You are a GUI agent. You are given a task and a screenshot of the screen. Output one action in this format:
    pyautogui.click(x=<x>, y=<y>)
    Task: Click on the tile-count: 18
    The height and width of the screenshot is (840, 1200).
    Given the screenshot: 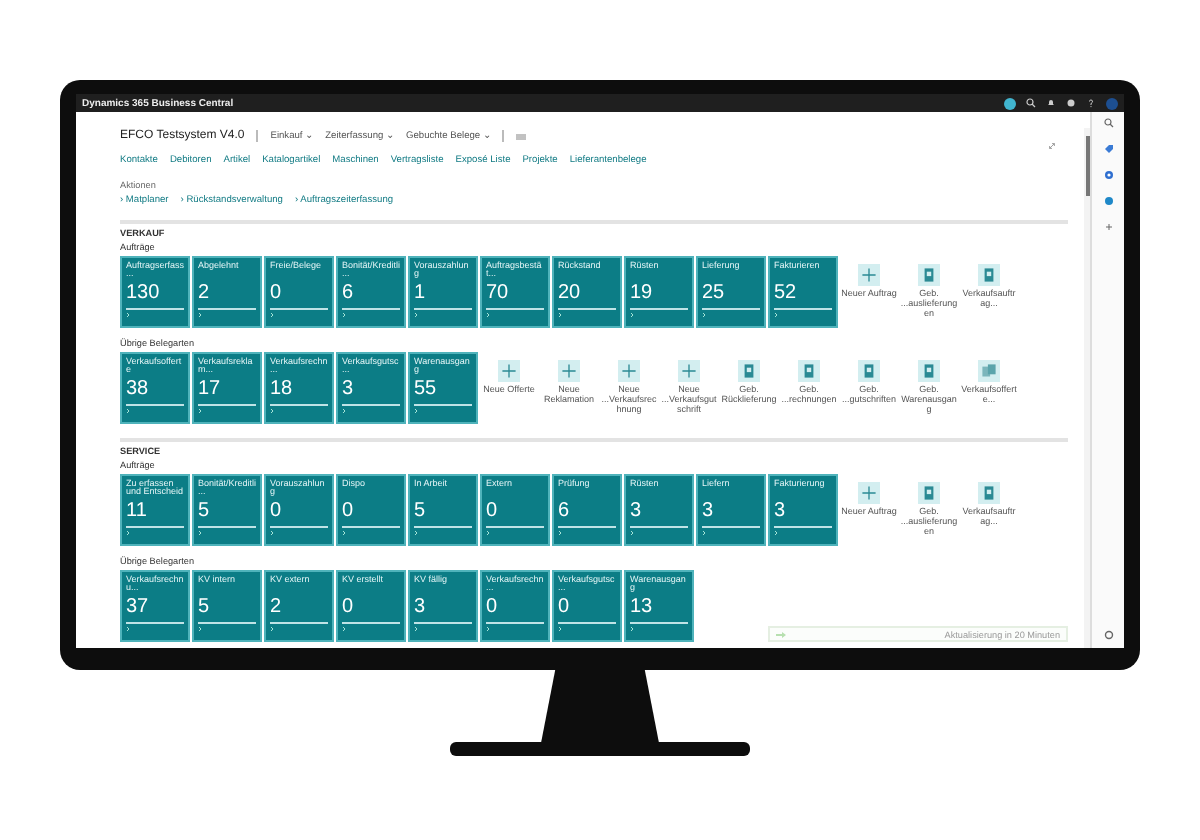 What is the action you would take?
    pyautogui.click(x=282, y=389)
    